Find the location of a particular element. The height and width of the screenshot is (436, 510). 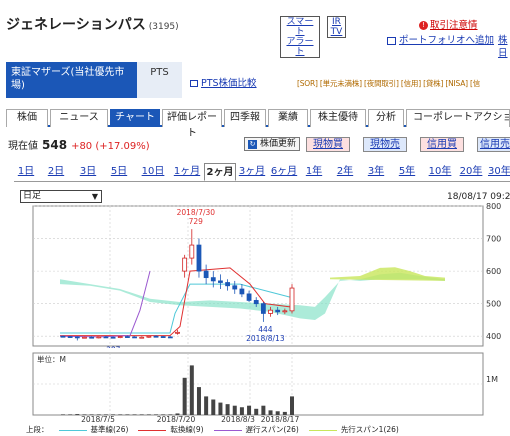

x-axis-label: 2018/7/20 is located at coordinates (176, 418).